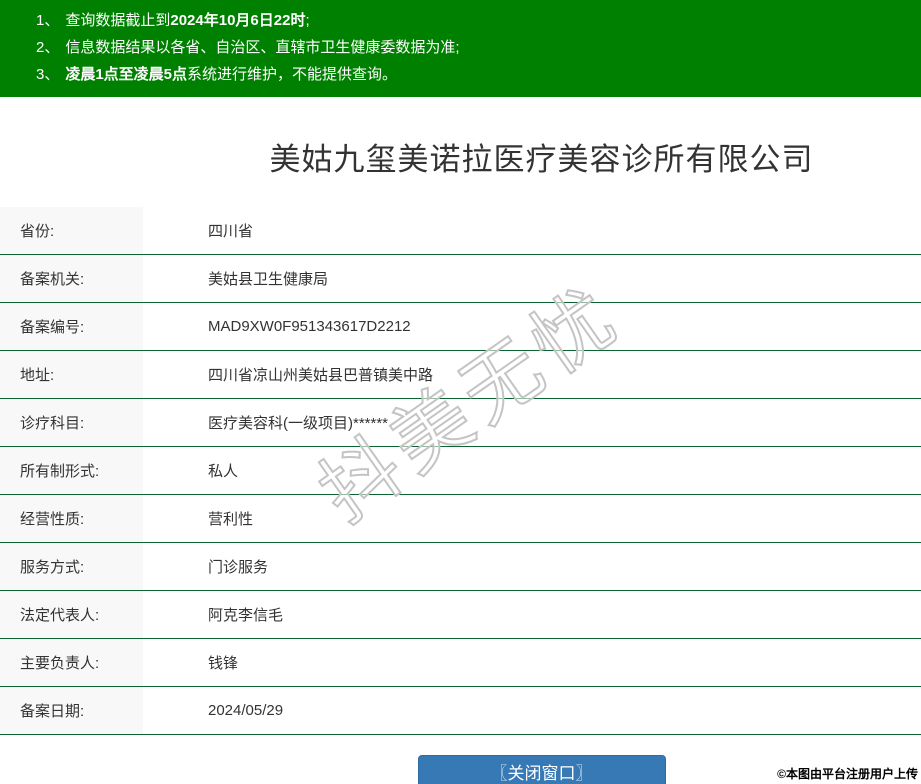 Image resolution: width=921 pixels, height=784 pixels. What do you see at coordinates (48, 47) in the screenshot?
I see `notice-number: 2、` at bounding box center [48, 47].